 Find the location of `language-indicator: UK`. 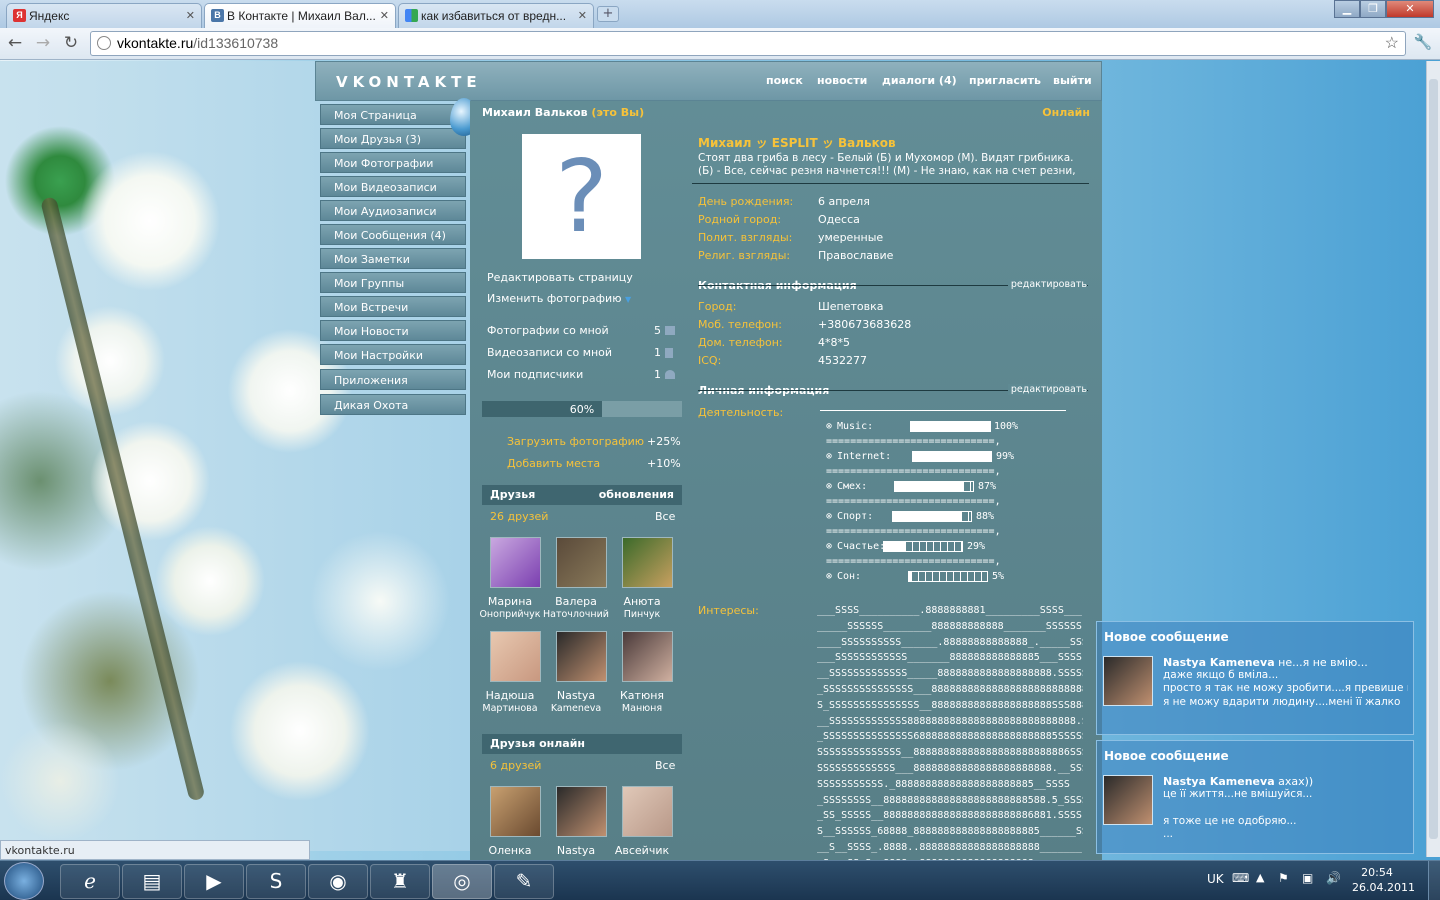

language-indicator: UK is located at coordinates (1215, 879).